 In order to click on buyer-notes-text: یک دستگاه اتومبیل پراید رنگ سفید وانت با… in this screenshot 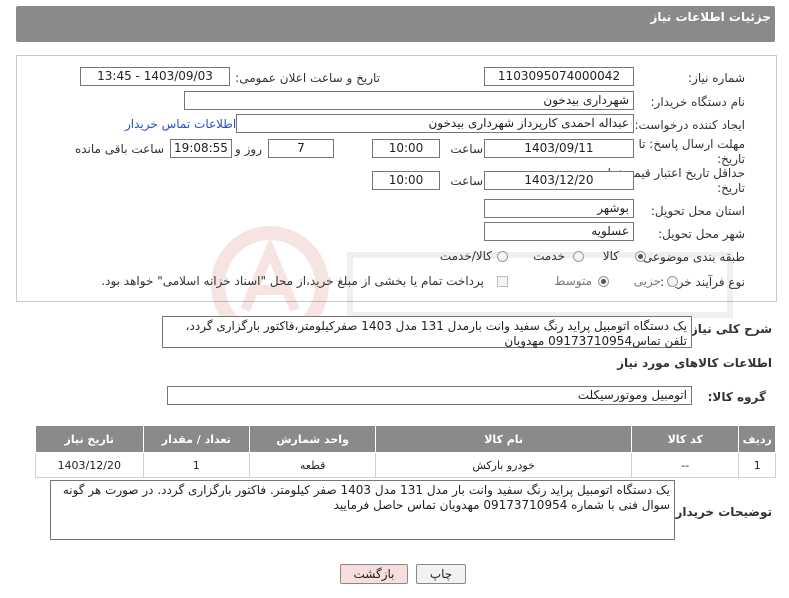, I will do `click(362, 510)`.